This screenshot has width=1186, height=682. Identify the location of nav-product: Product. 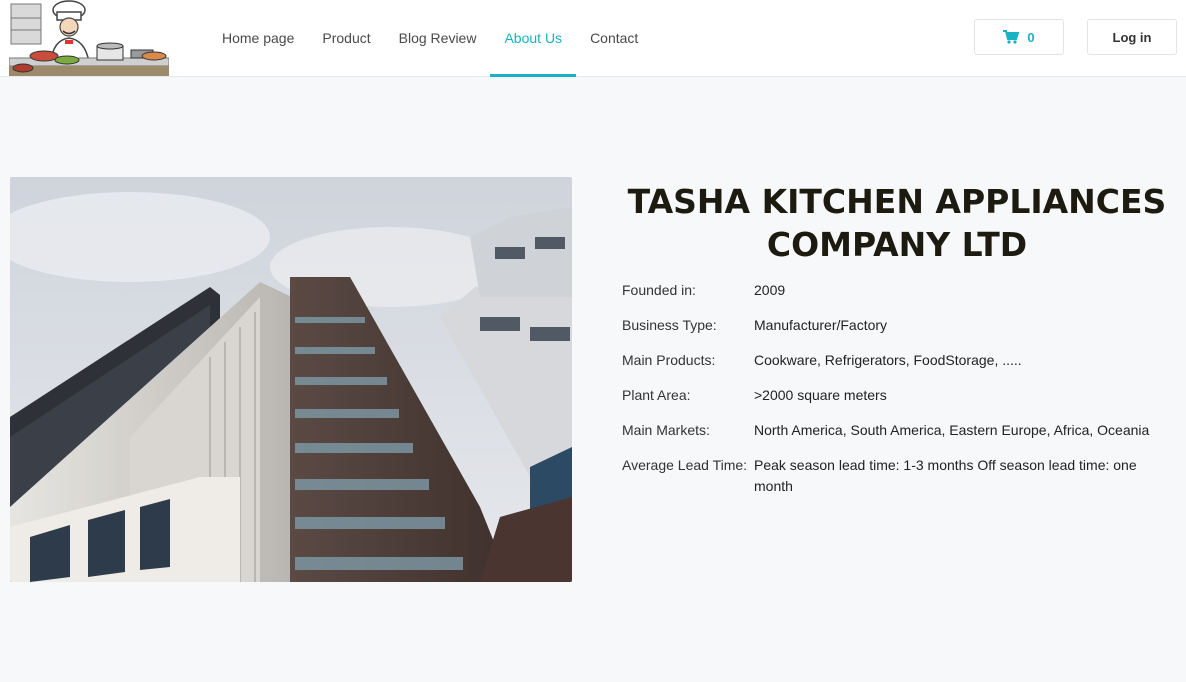
(346, 38).